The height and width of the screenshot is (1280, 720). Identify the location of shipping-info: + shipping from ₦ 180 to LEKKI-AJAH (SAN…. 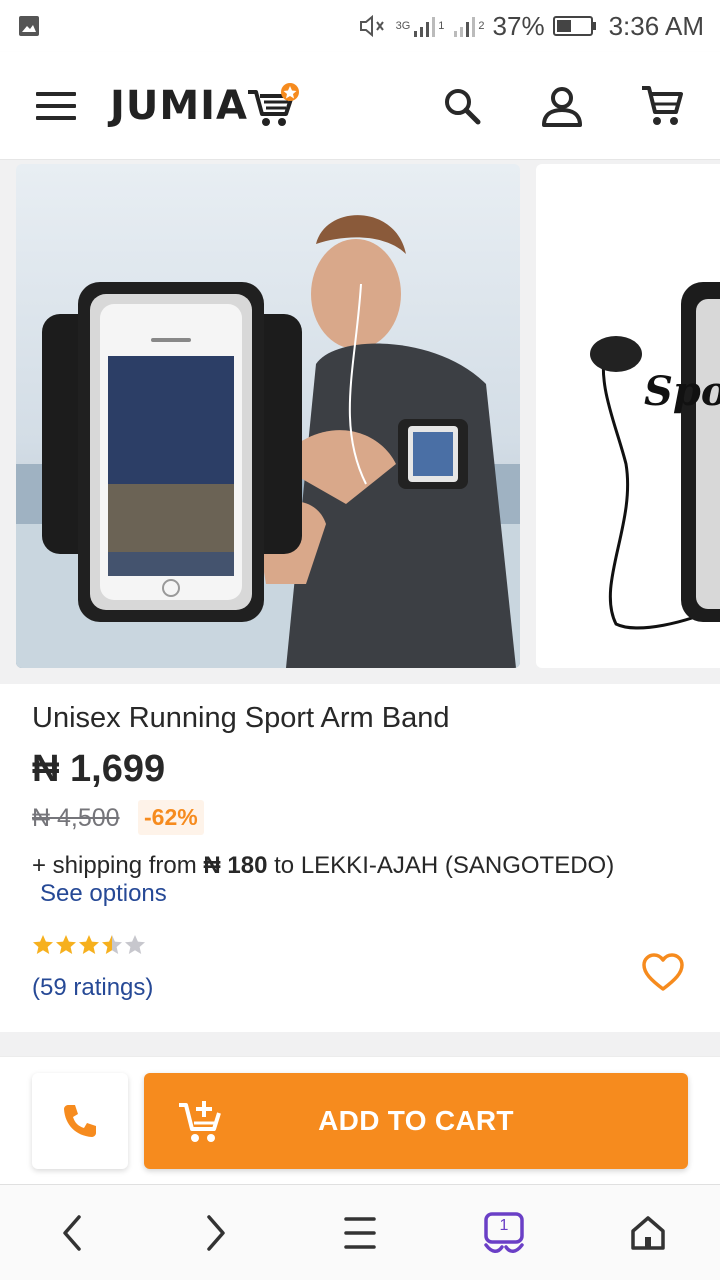
(323, 866).